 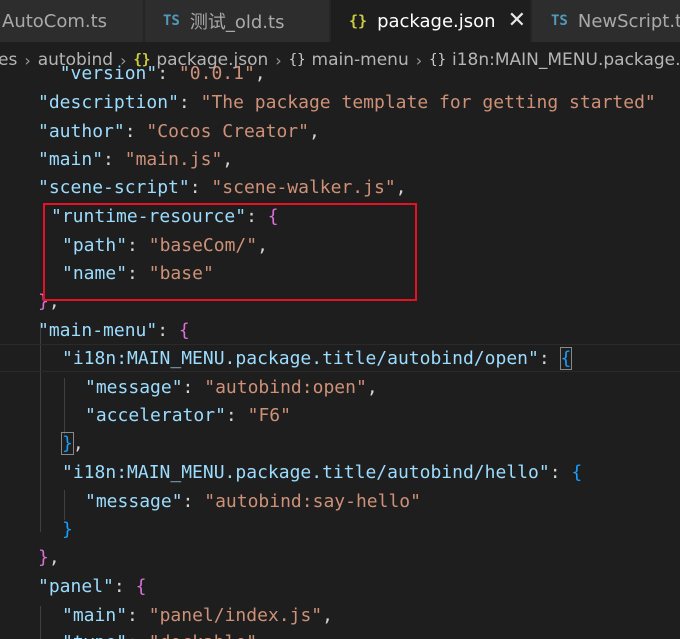 I want to click on tab-label: AutoCom.ts, so click(x=55, y=21).